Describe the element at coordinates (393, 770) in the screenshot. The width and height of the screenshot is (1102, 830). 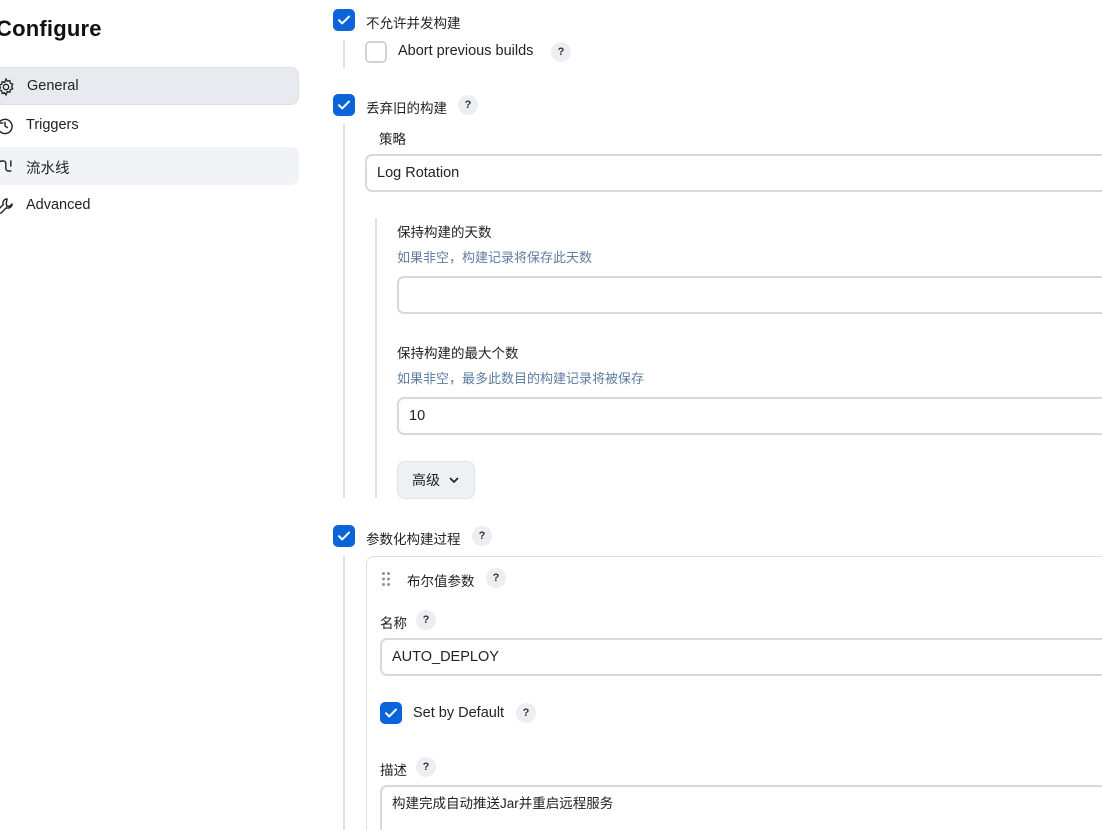
I see `param-desc-label: 描述` at that location.